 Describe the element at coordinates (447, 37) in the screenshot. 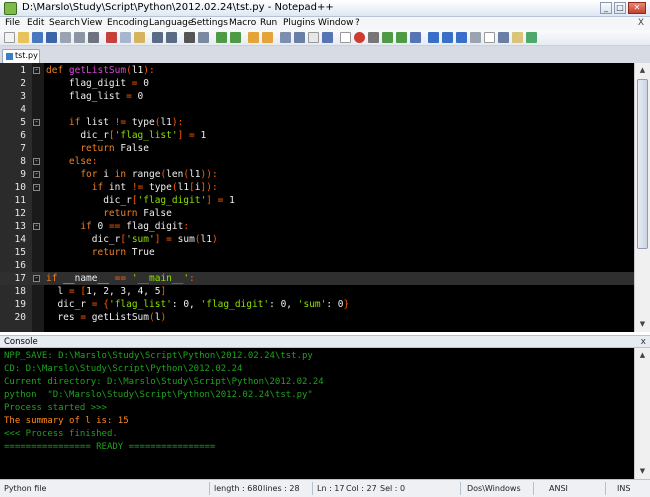

I see `move-up-icon` at that location.